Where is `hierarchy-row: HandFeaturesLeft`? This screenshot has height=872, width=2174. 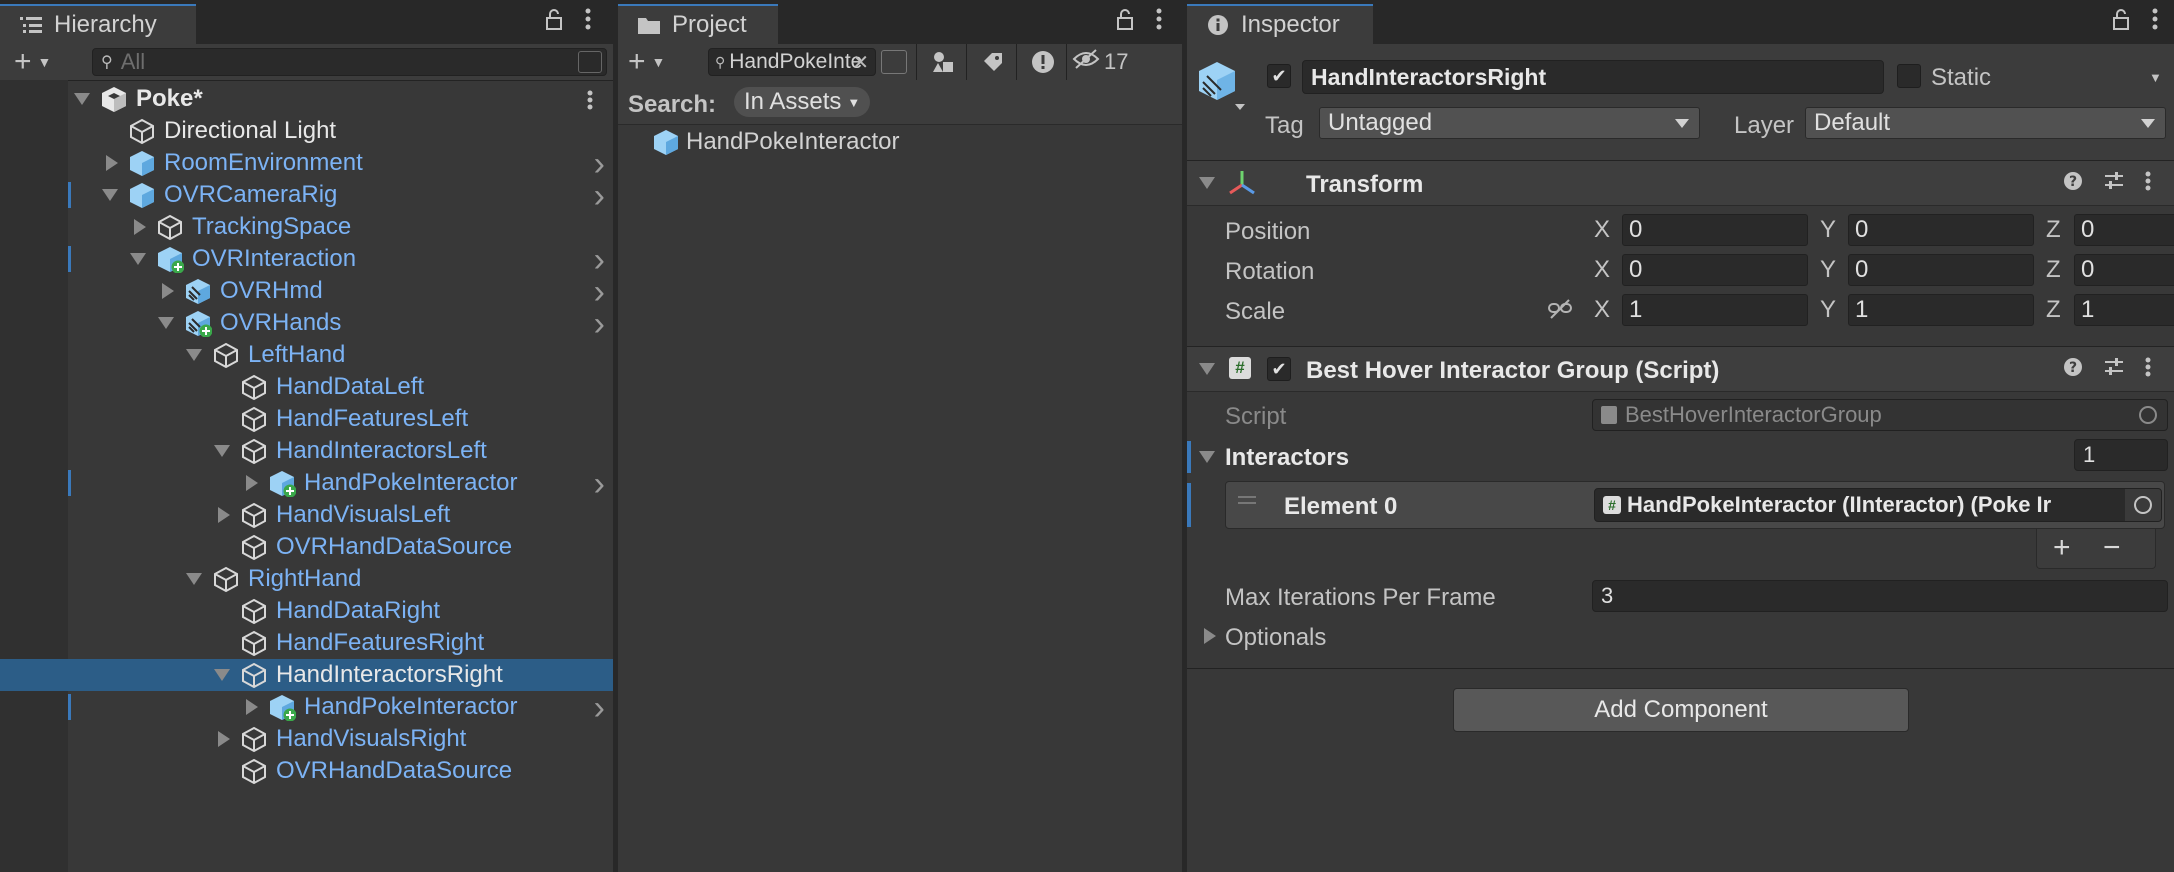
hierarchy-row: HandFeaturesLeft is located at coordinates (306, 419).